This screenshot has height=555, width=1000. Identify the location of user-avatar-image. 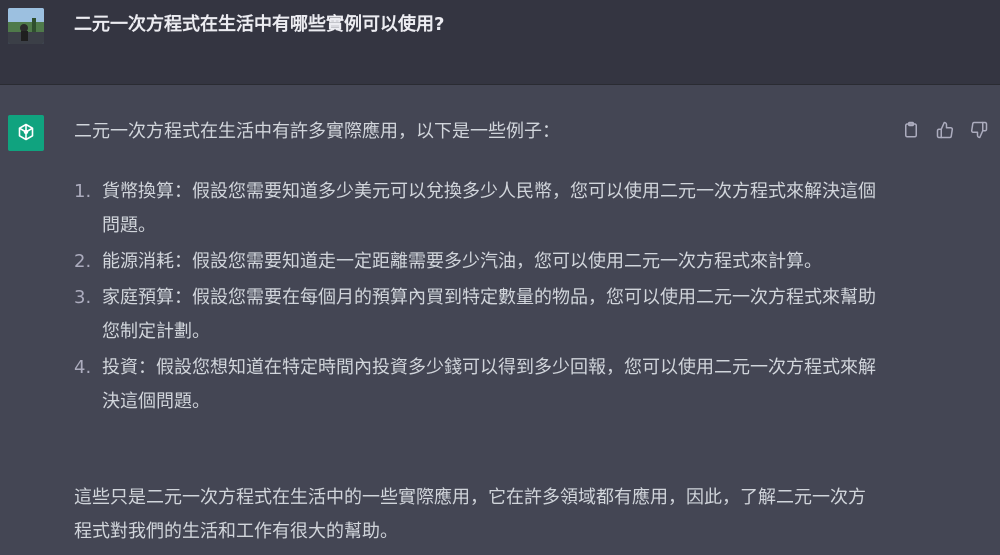
(26, 26).